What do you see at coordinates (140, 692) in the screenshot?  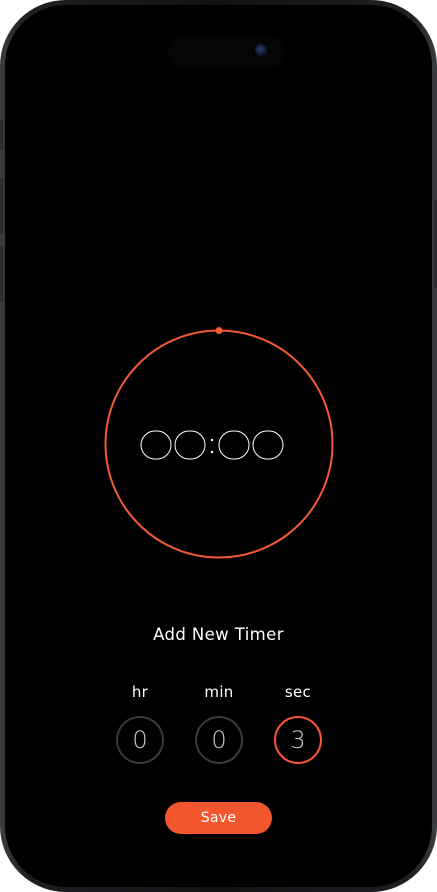 I see `hours-label: hr` at bounding box center [140, 692].